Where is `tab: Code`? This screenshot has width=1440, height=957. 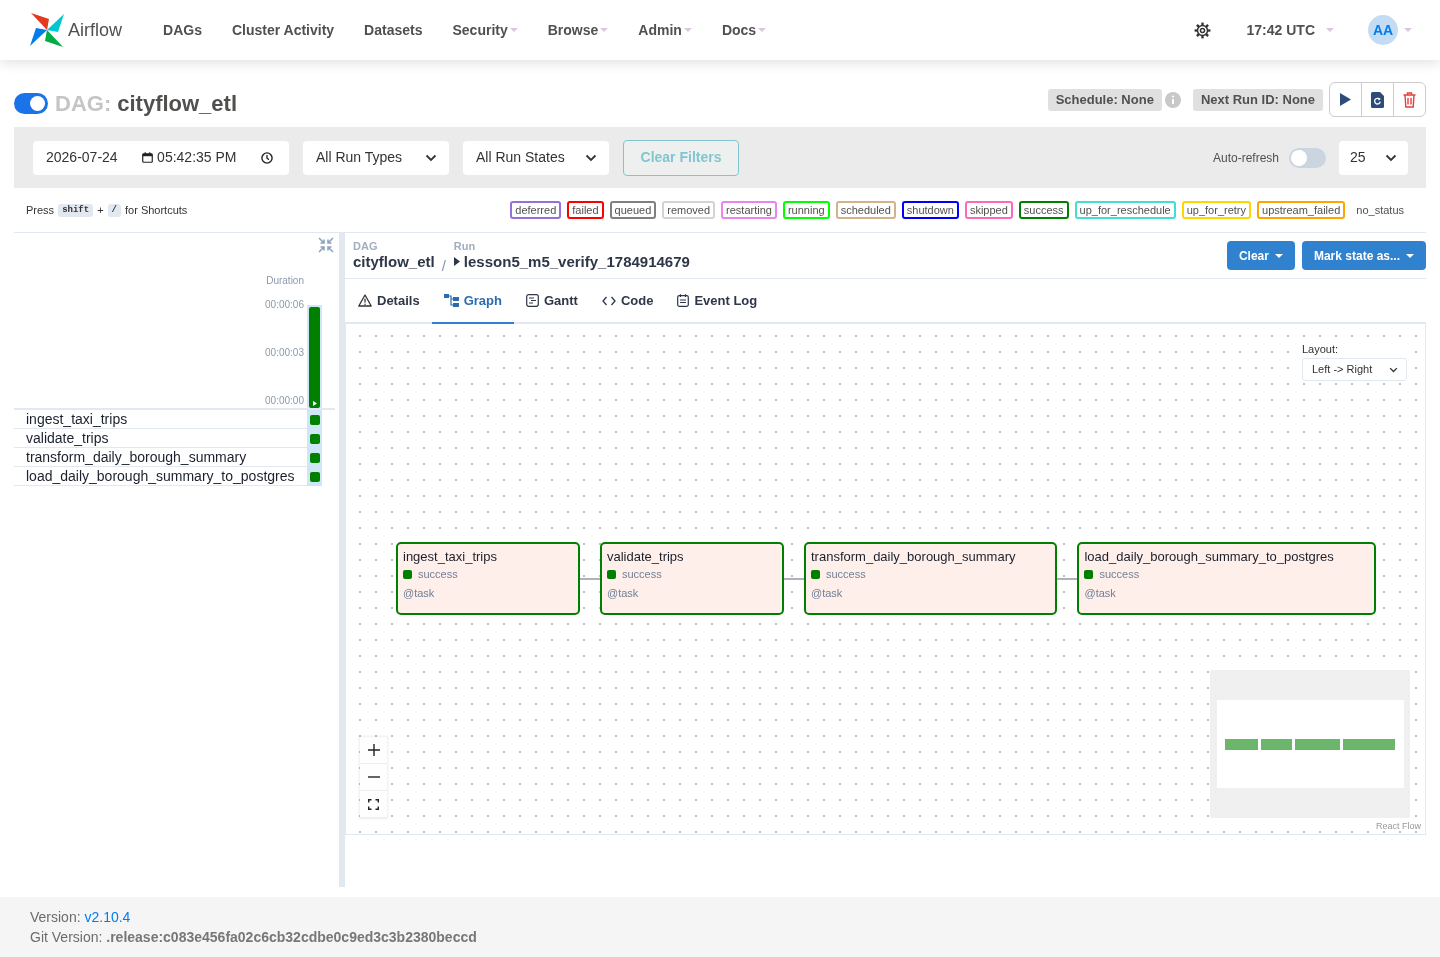 tab: Code is located at coordinates (627, 301).